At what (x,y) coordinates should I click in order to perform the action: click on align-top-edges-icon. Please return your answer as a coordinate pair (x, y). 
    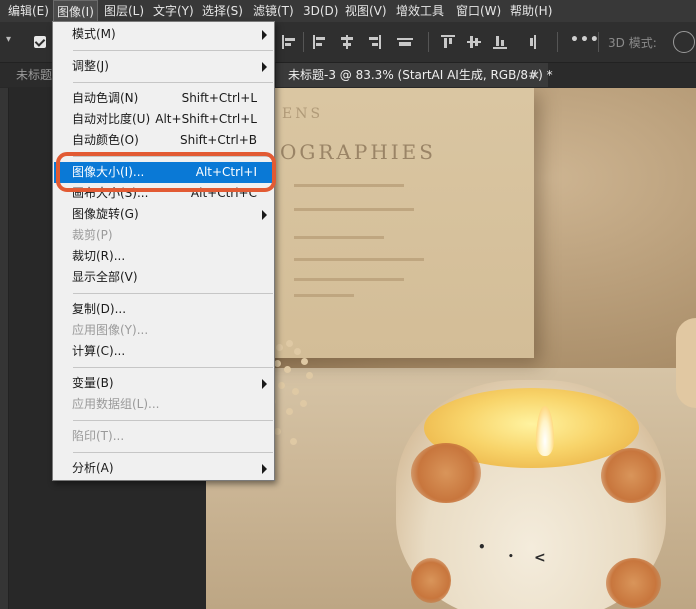
    Looking at the image, I should click on (449, 42).